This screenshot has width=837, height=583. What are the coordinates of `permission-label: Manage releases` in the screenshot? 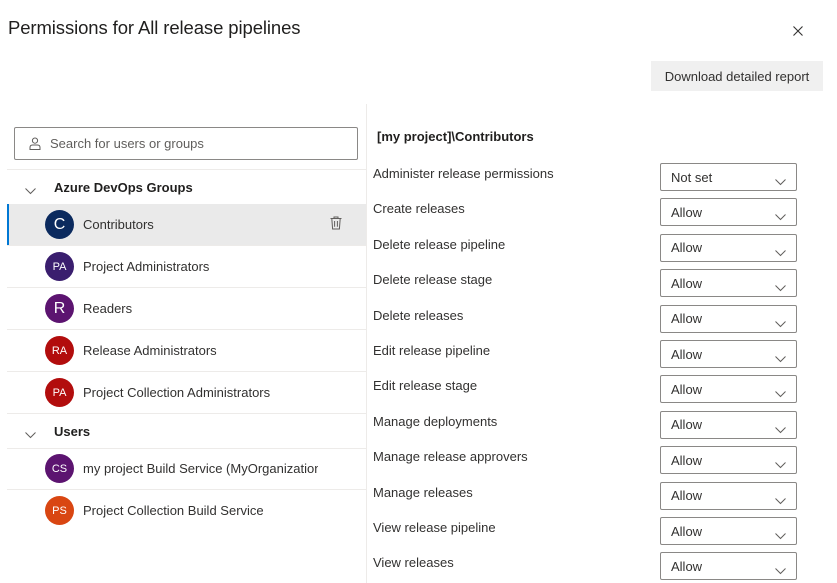 It's located at (423, 492).